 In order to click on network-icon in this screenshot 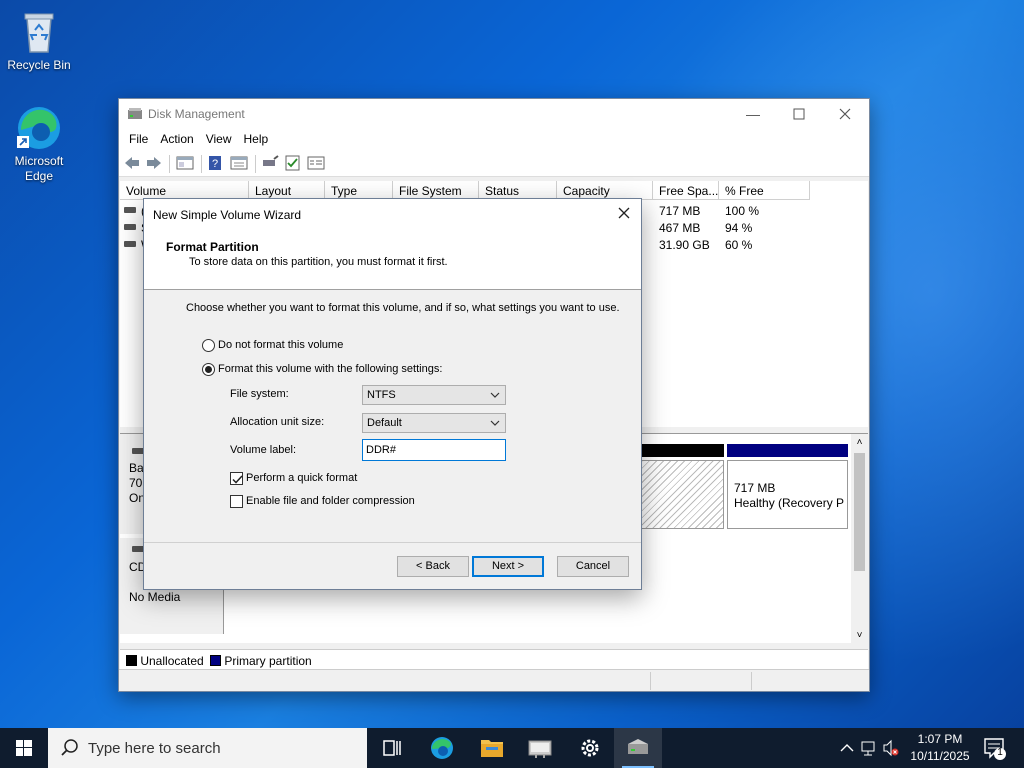, I will do `click(868, 748)`.